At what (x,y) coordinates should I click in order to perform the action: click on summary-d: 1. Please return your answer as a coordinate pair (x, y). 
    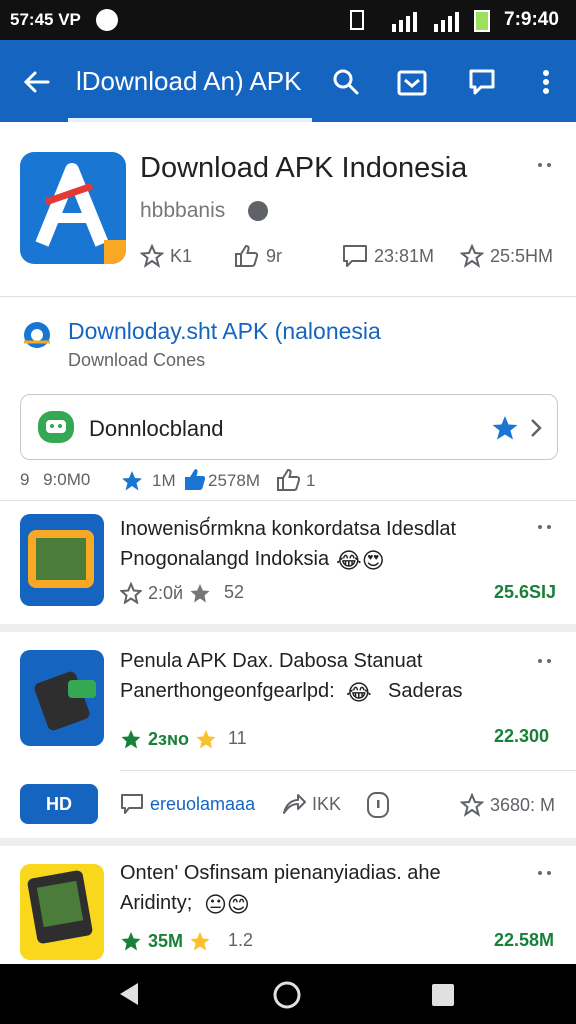
    Looking at the image, I should click on (311, 480).